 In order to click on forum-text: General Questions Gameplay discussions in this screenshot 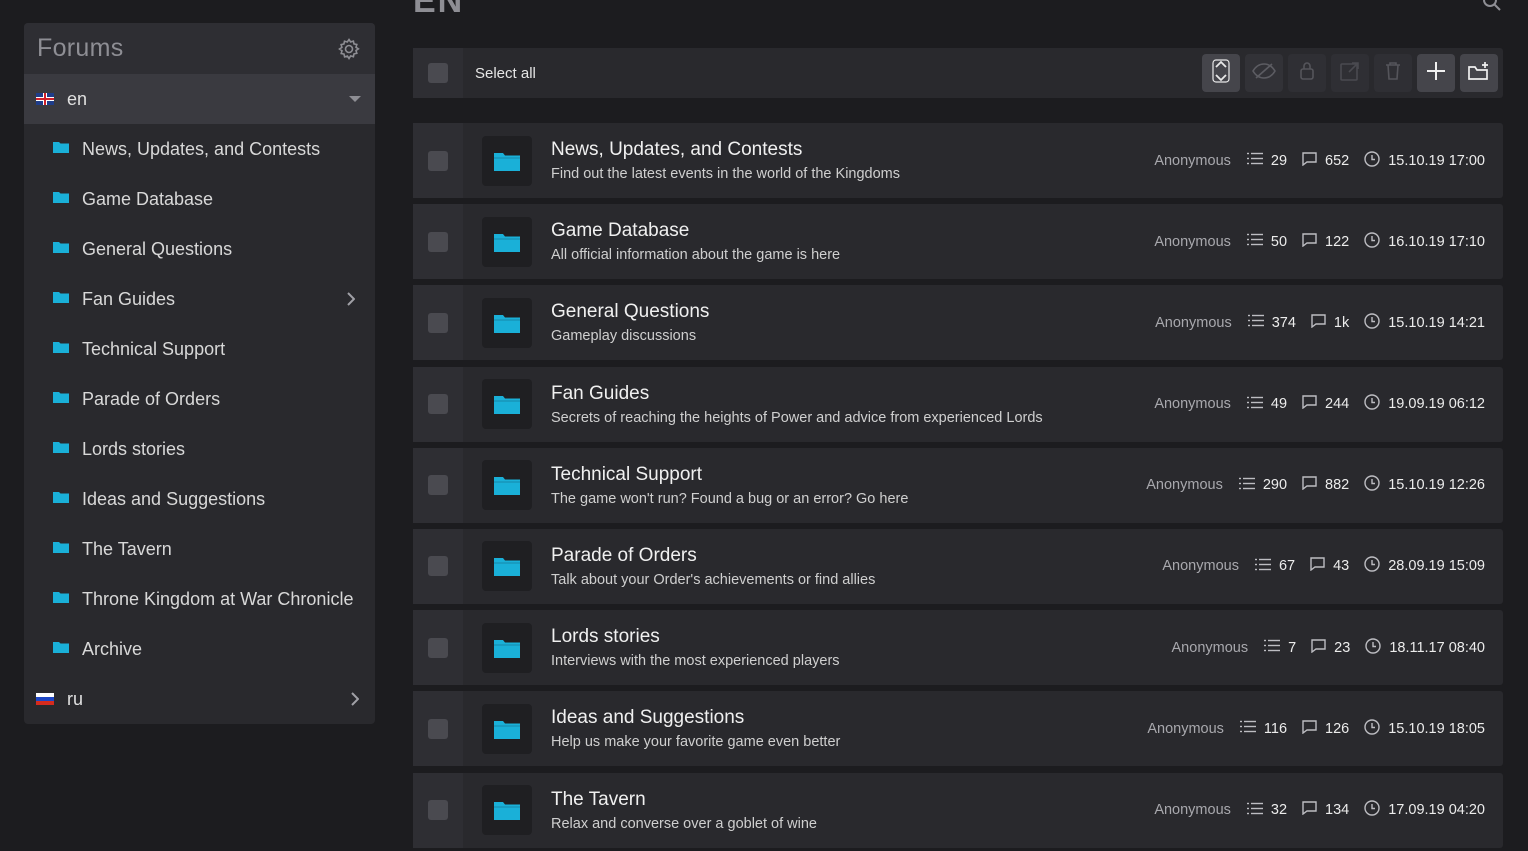, I will do `click(853, 322)`.